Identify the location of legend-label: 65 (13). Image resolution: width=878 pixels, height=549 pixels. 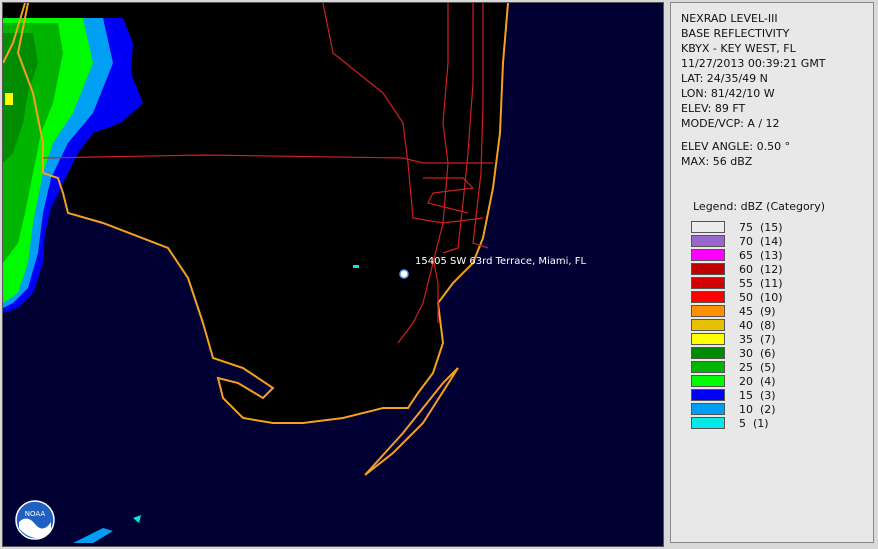
(761, 255).